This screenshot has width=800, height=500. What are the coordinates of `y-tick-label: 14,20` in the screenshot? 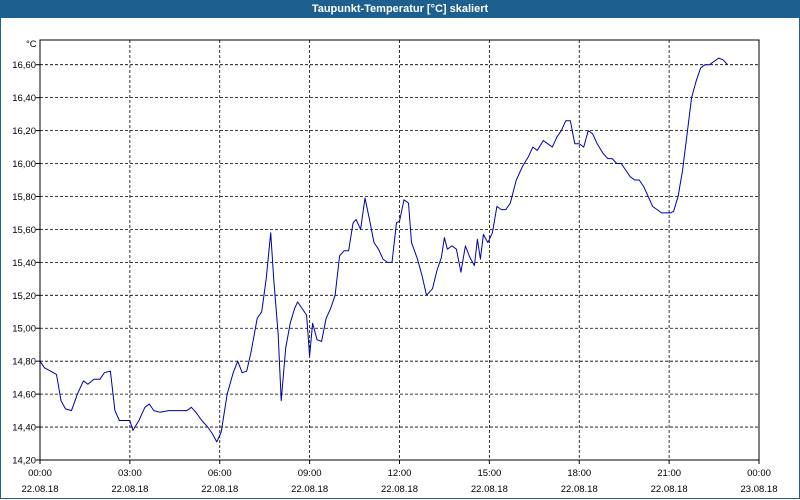 It's located at (24, 461).